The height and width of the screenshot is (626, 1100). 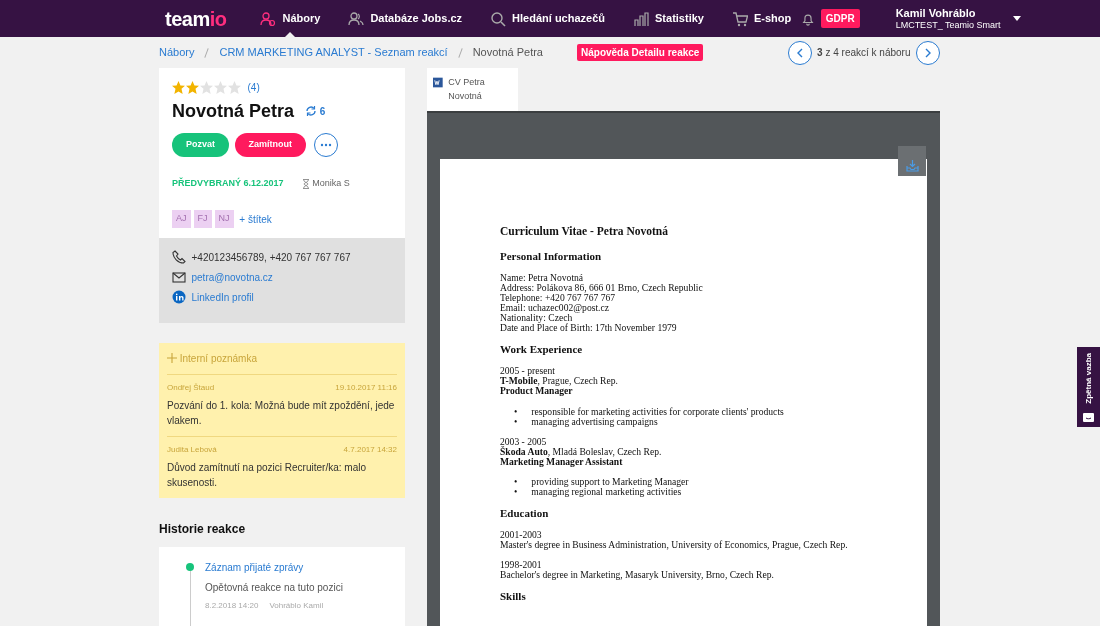 What do you see at coordinates (366, 387) in the screenshot?
I see `note-date: 19.10.2017 11:16` at bounding box center [366, 387].